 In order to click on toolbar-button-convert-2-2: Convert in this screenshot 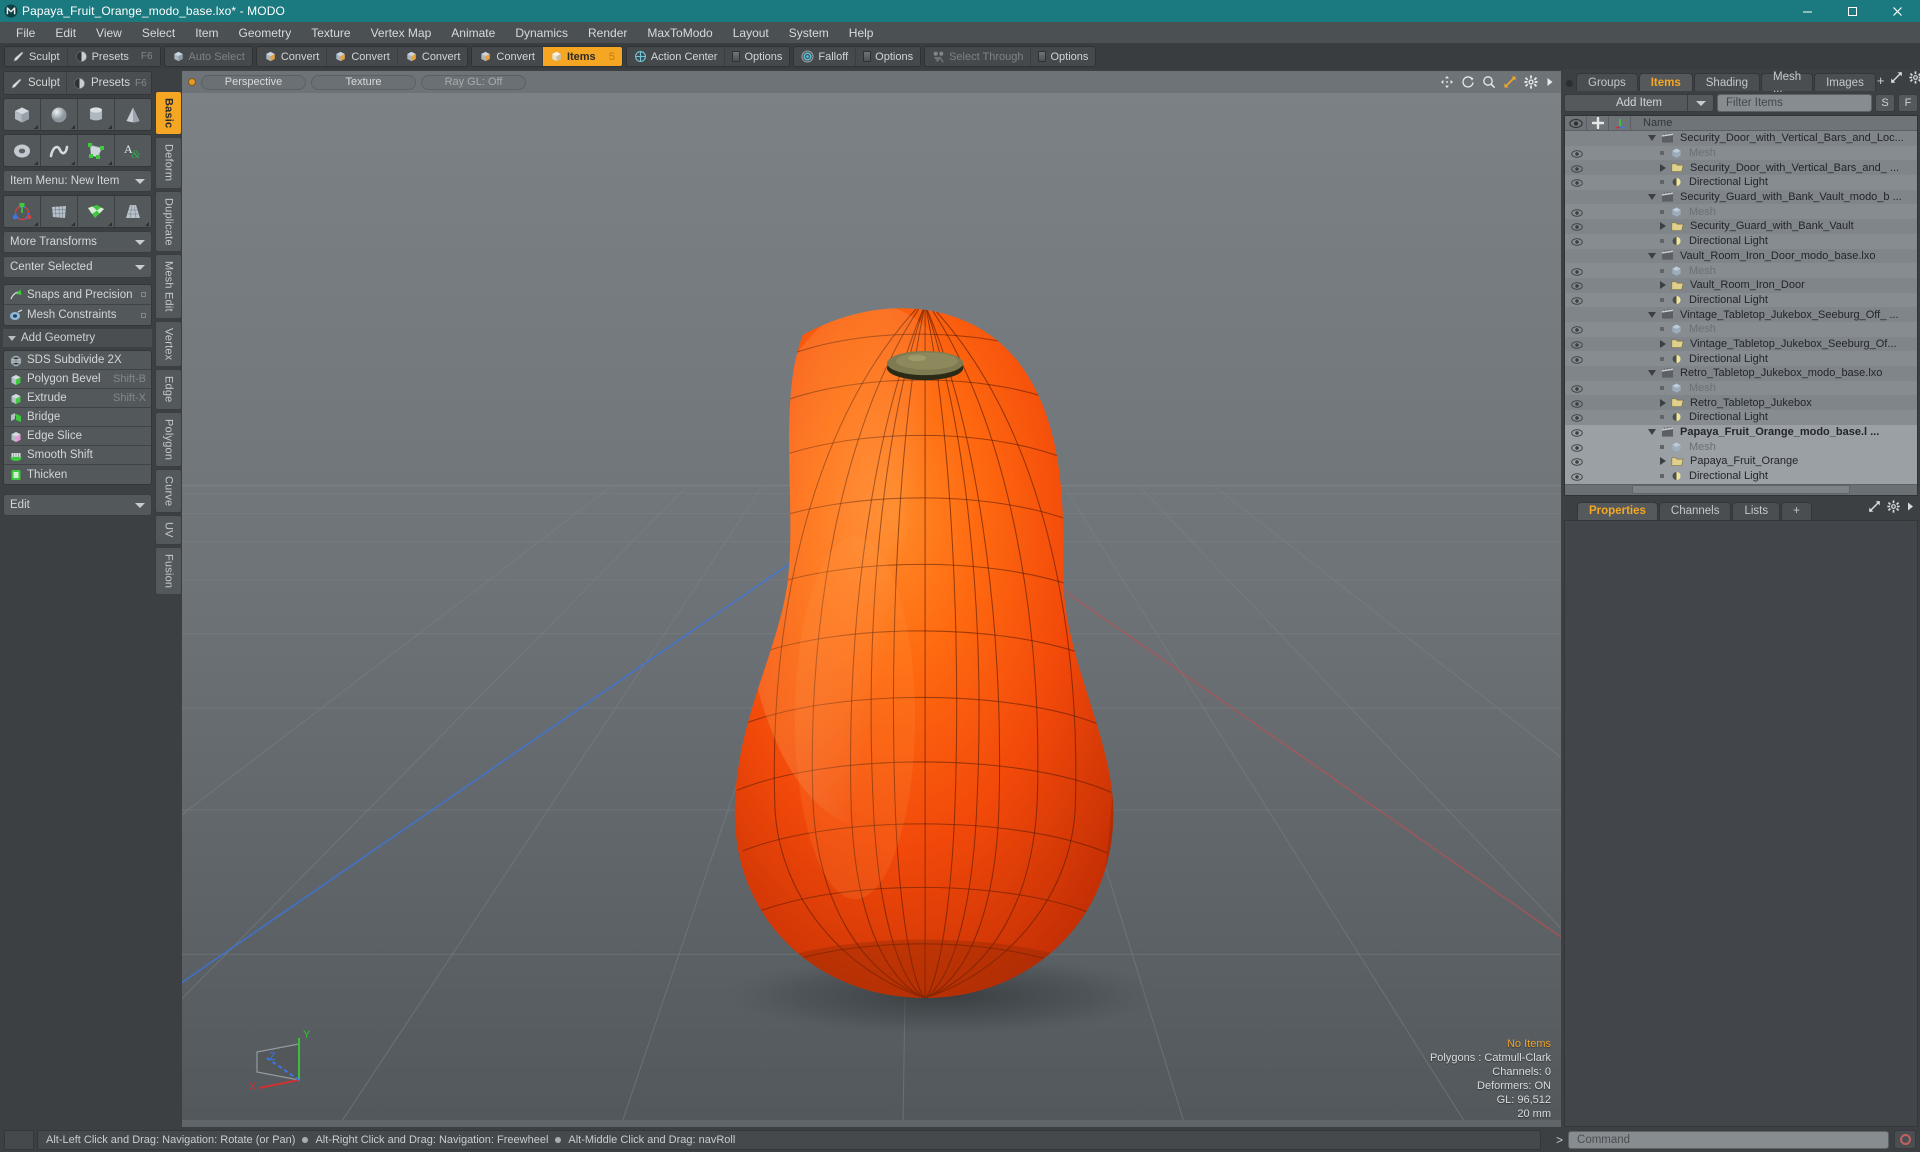, I will do `click(433, 56)`.